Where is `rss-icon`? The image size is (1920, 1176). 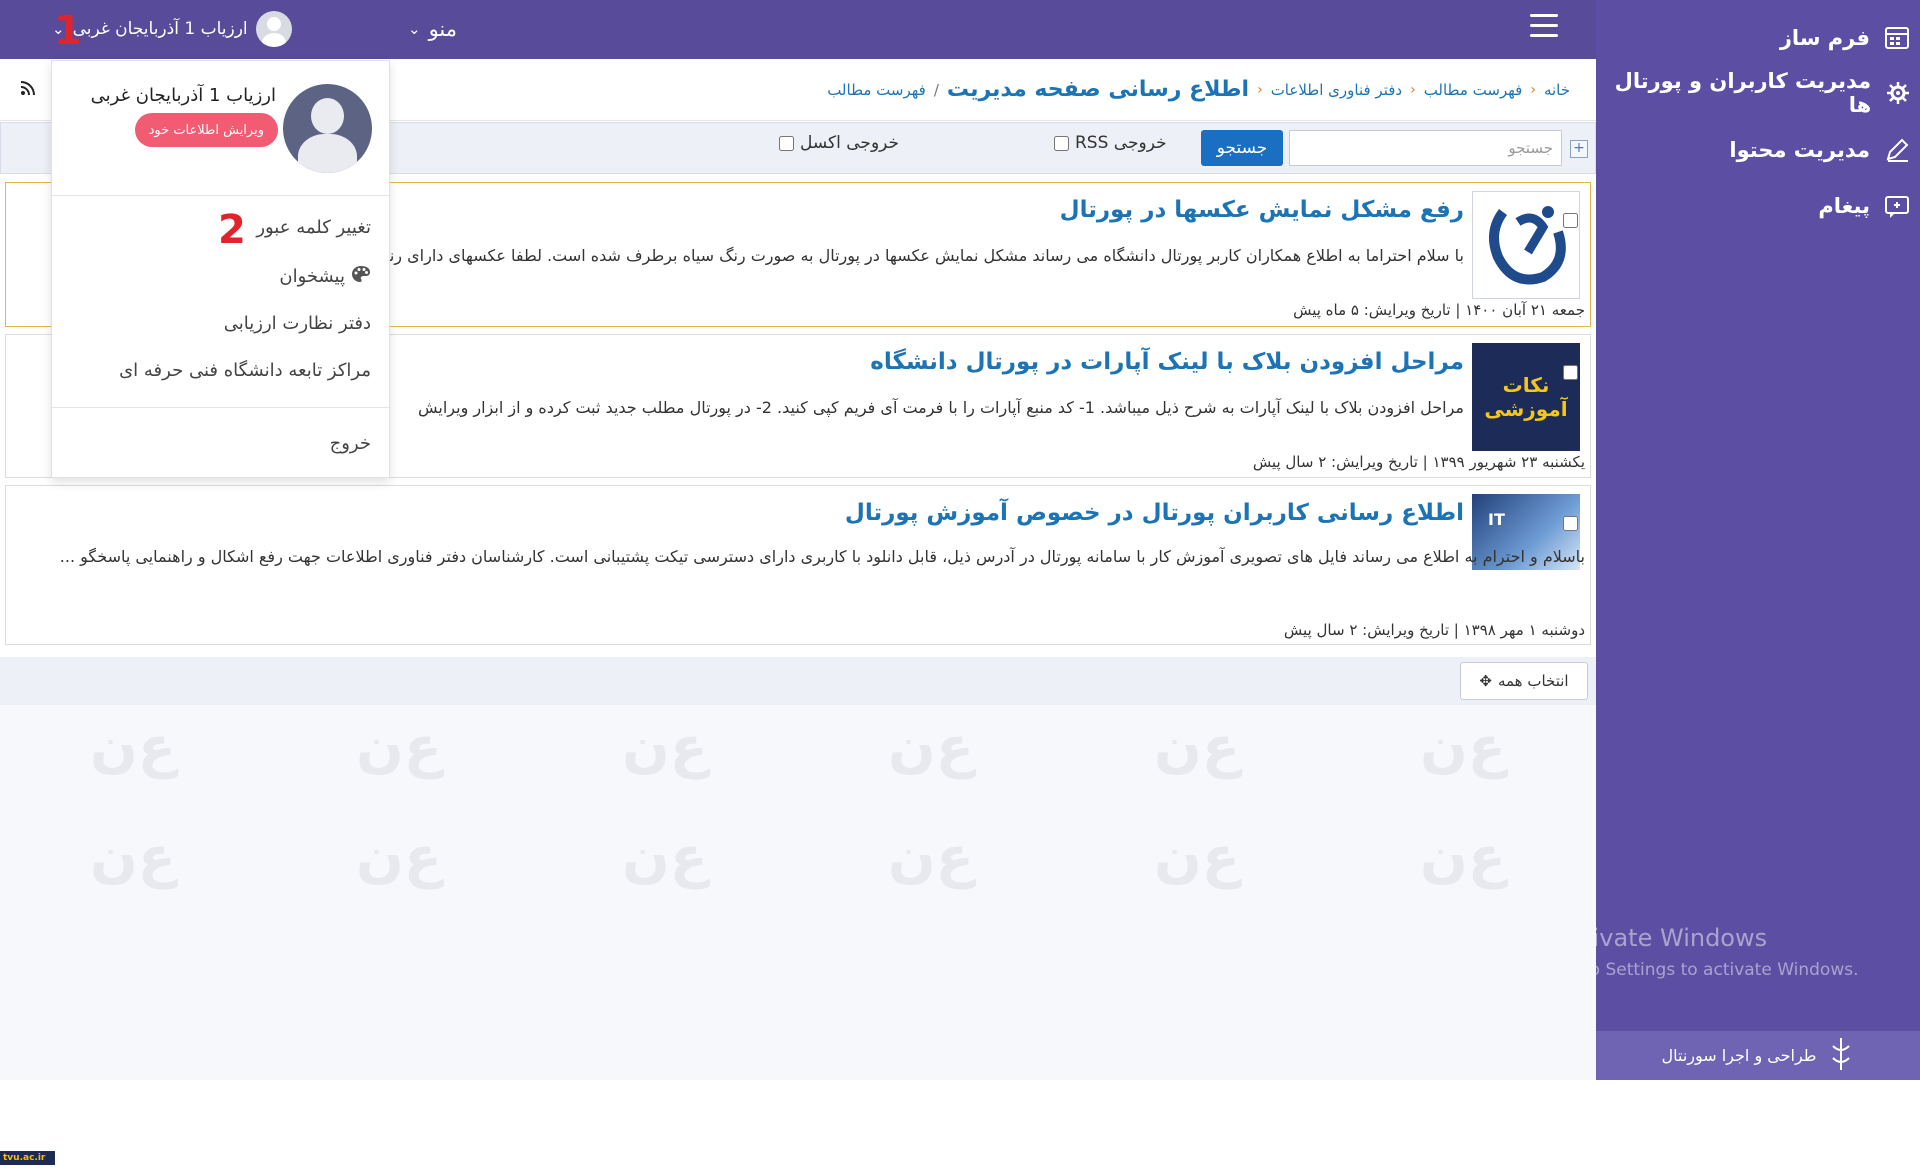
rss-icon is located at coordinates (28, 90).